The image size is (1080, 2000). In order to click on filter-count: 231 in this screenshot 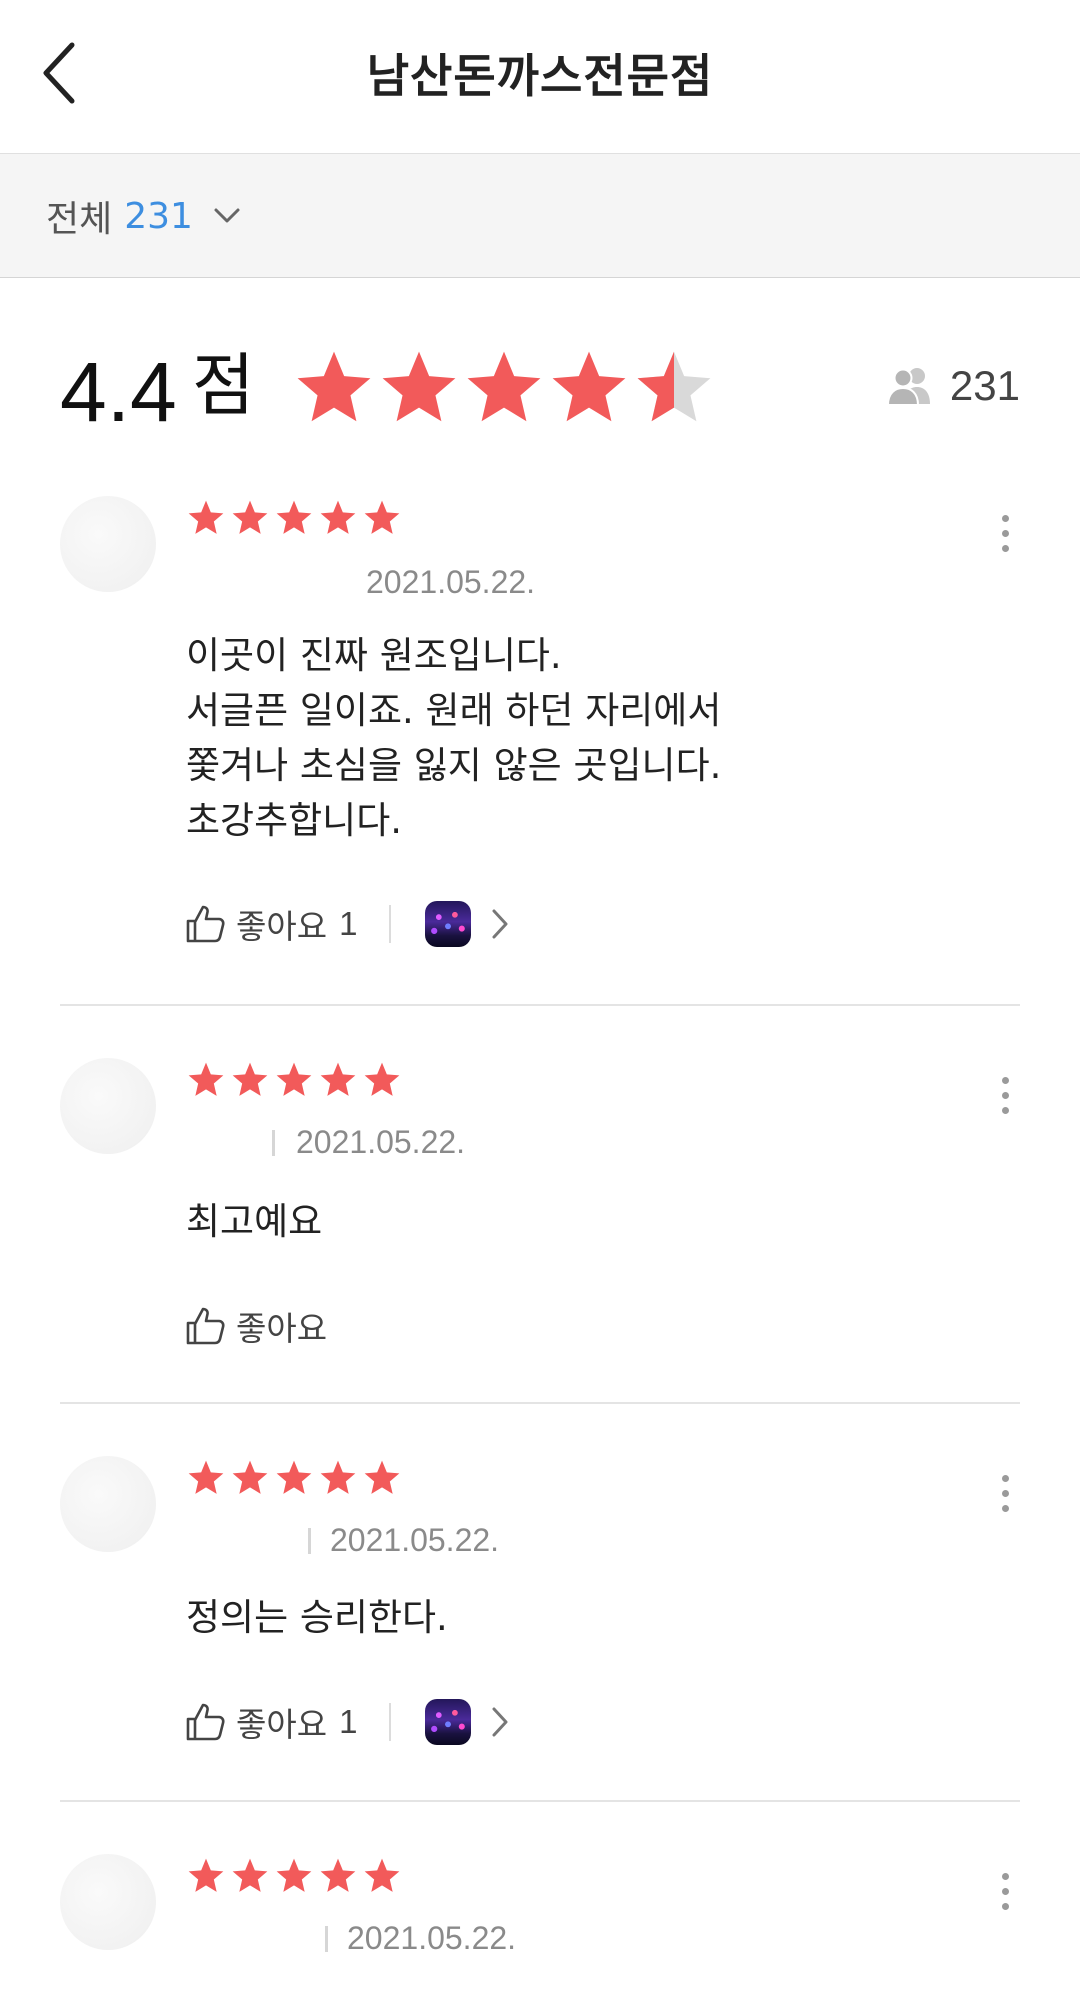, I will do `click(158, 216)`.